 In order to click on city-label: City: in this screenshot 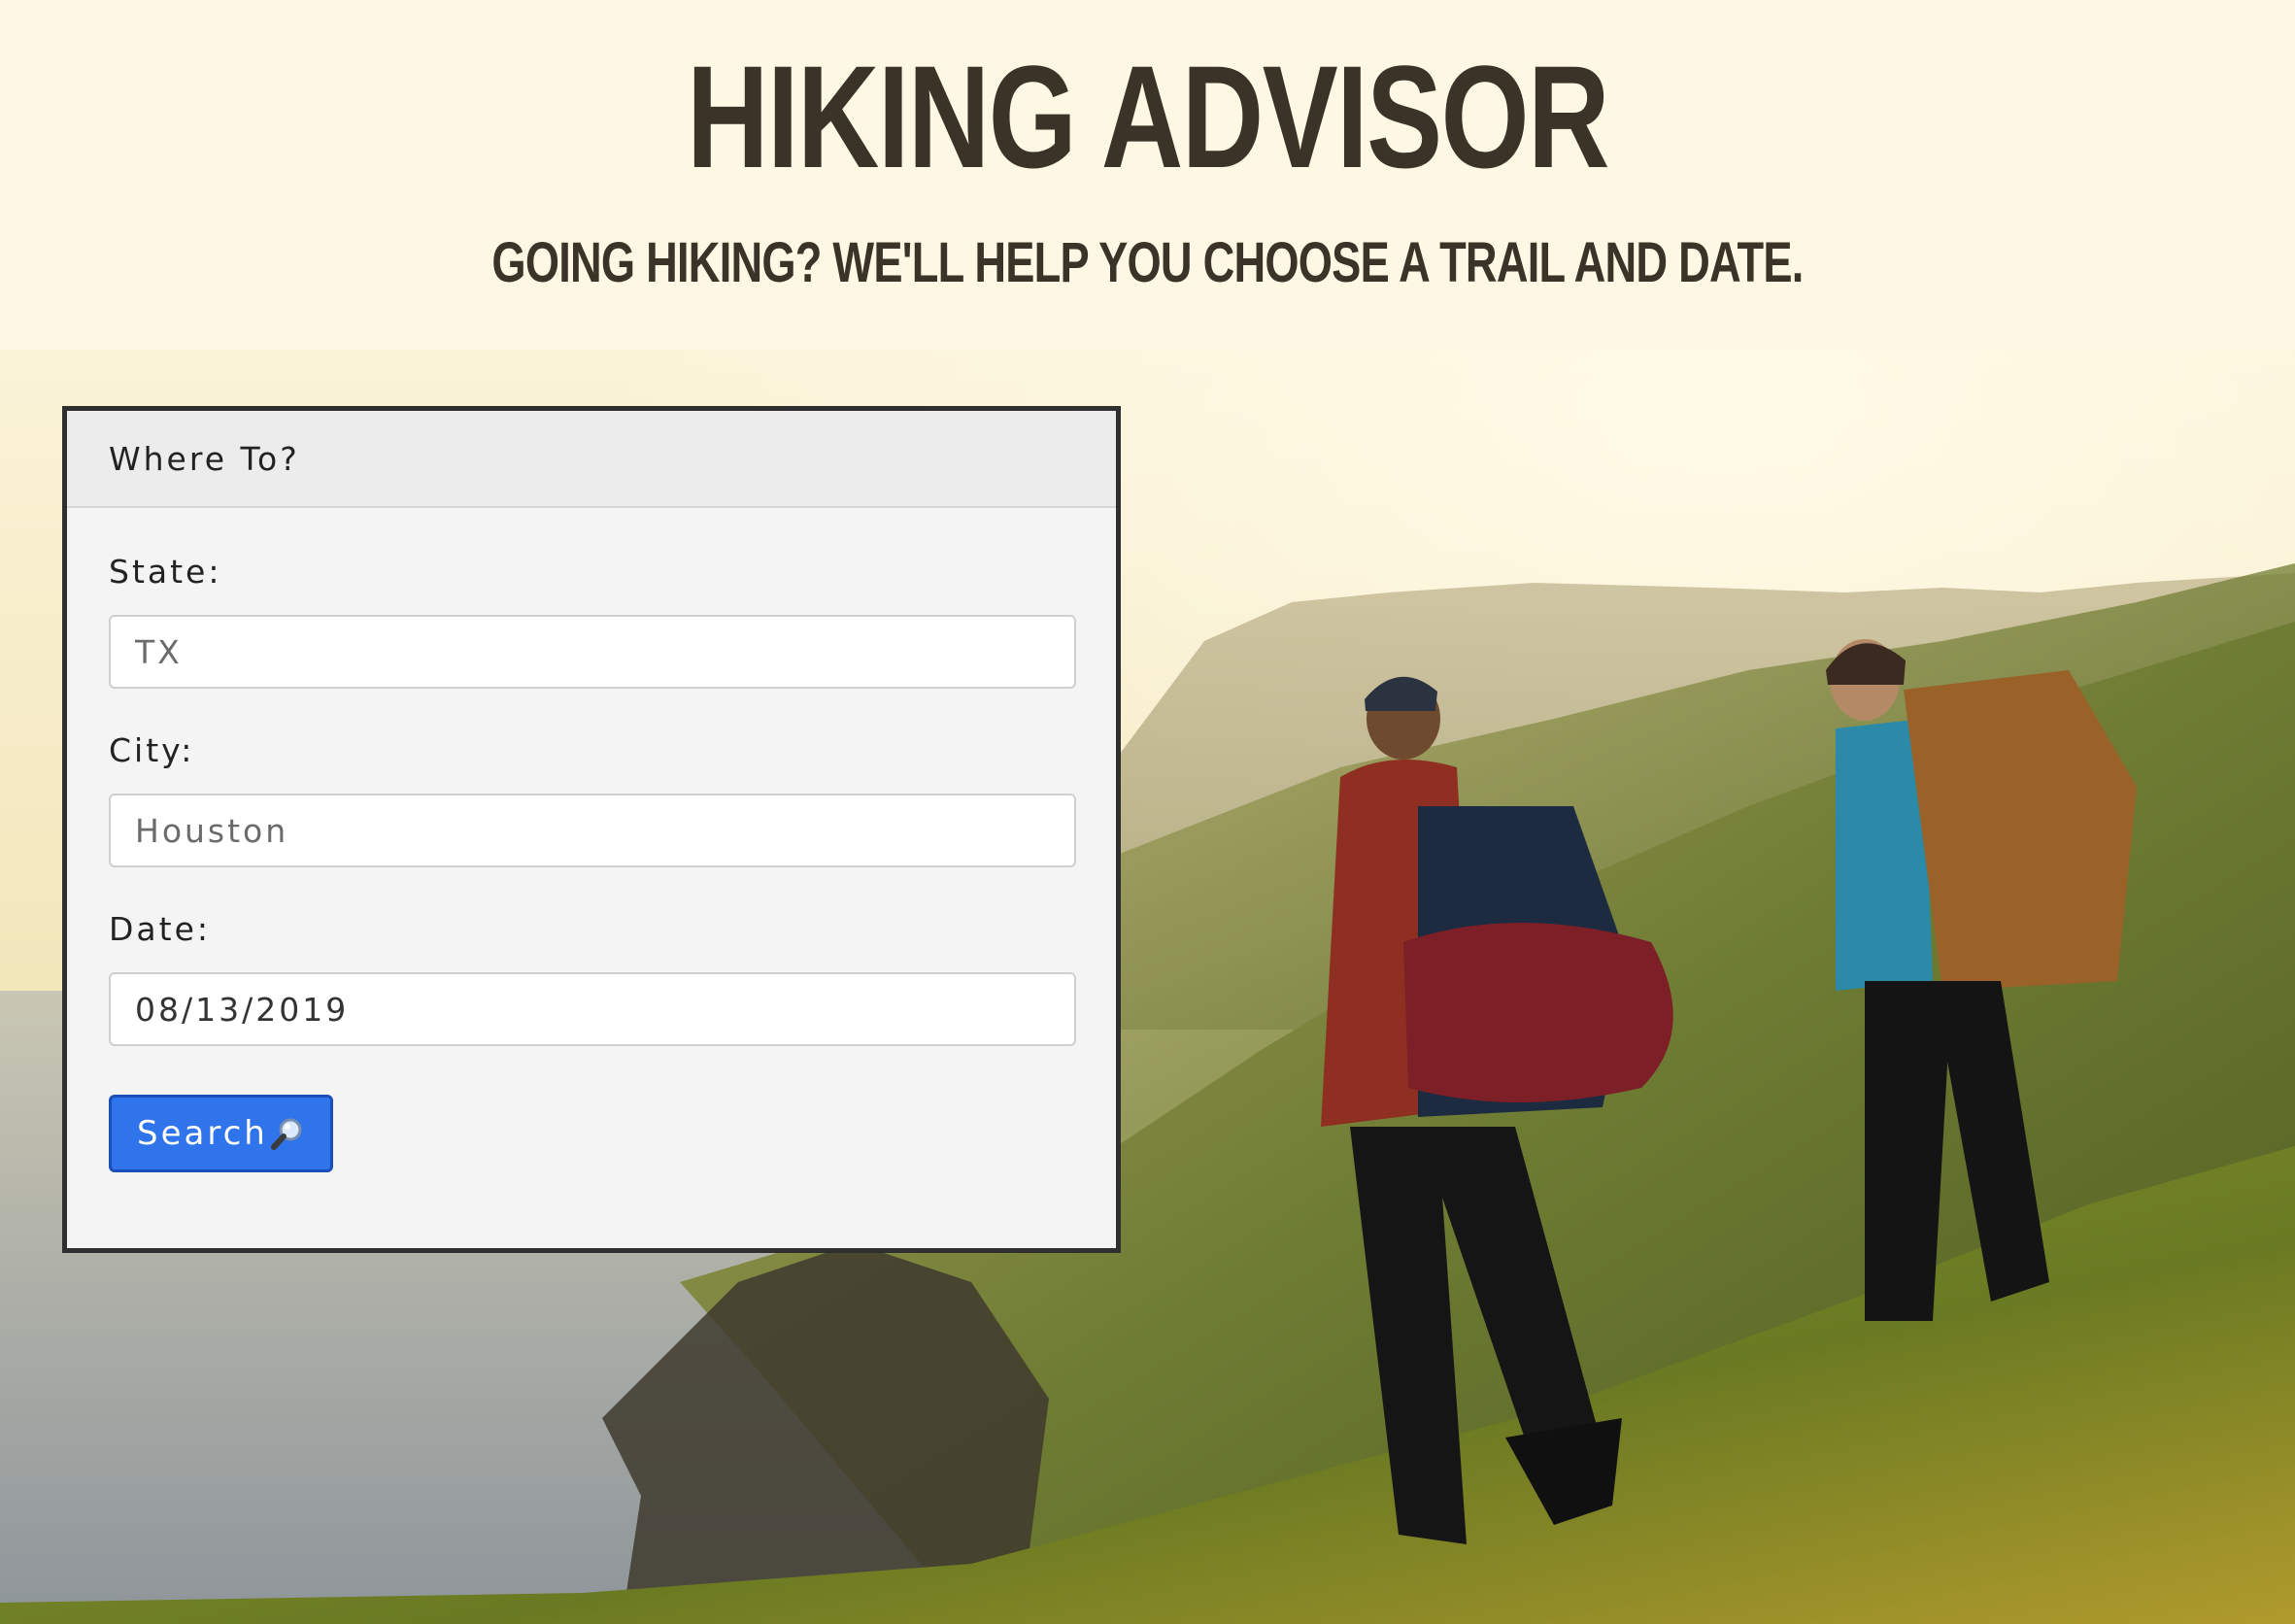, I will do `click(152, 750)`.